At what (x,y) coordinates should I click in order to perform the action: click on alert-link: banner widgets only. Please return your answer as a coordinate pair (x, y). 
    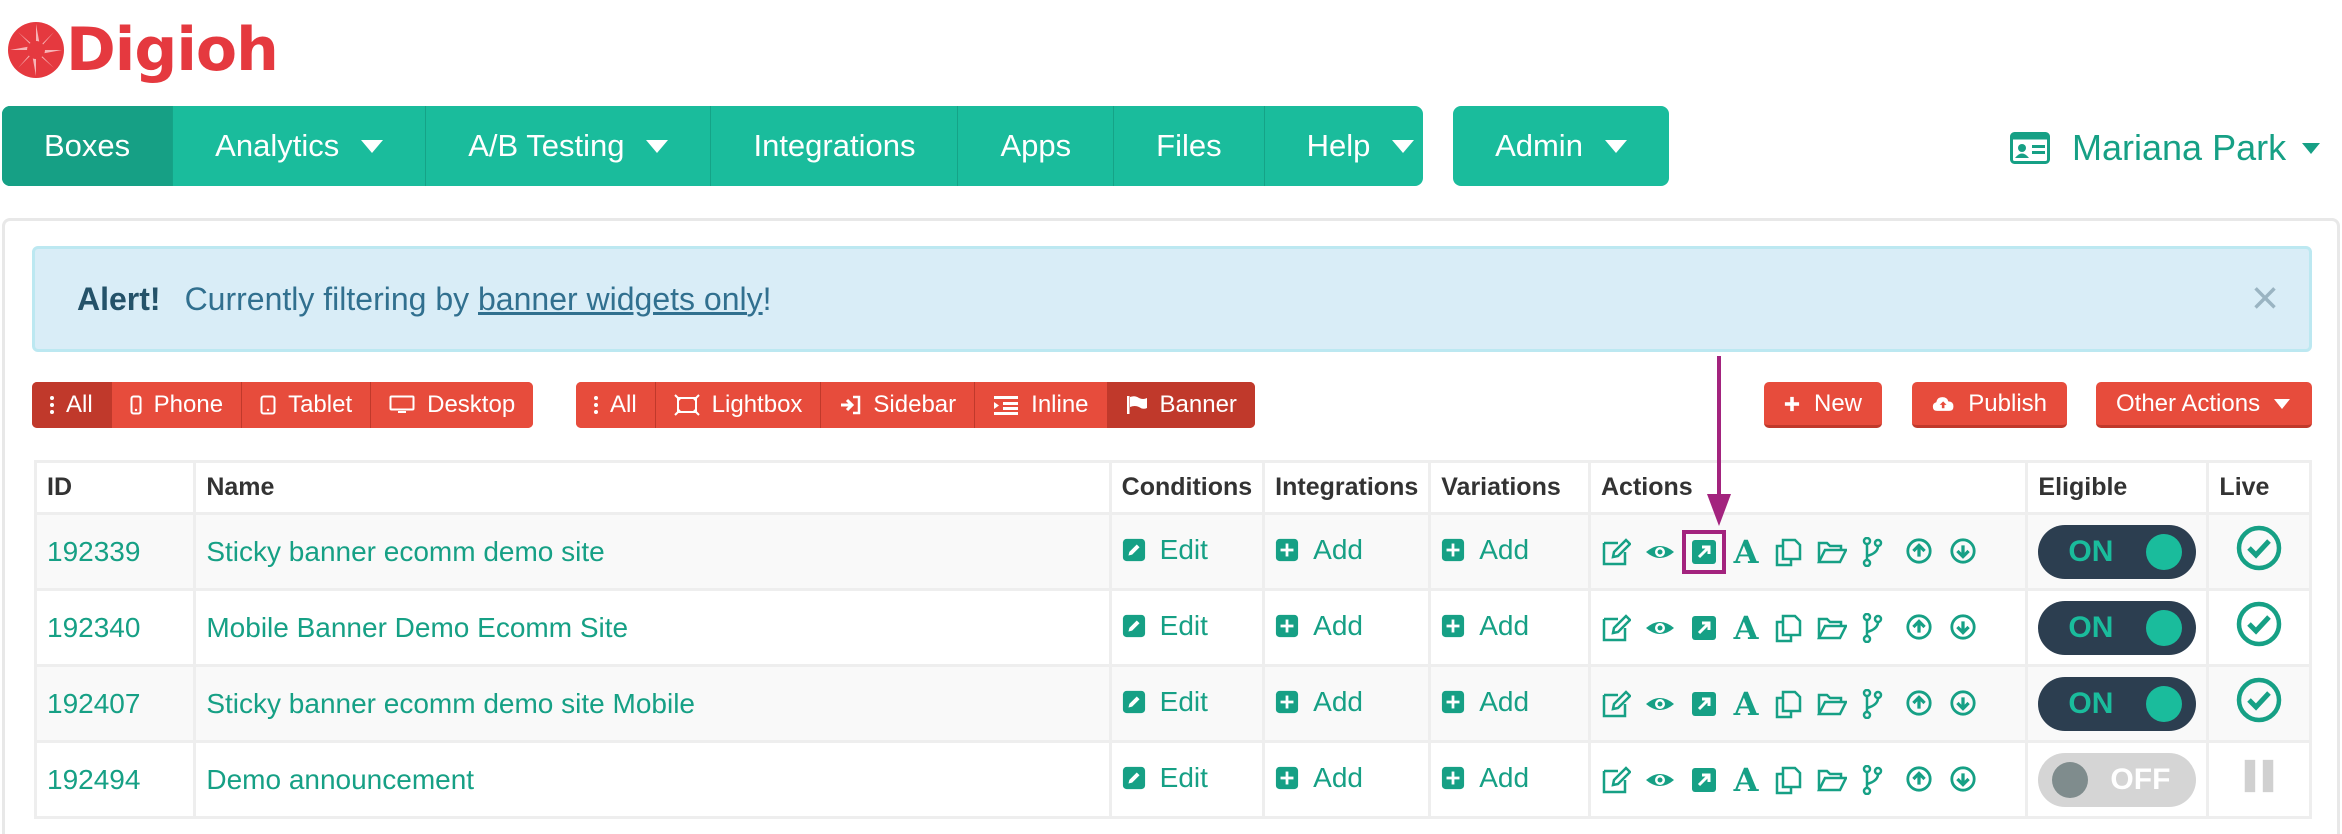
    Looking at the image, I should click on (620, 299).